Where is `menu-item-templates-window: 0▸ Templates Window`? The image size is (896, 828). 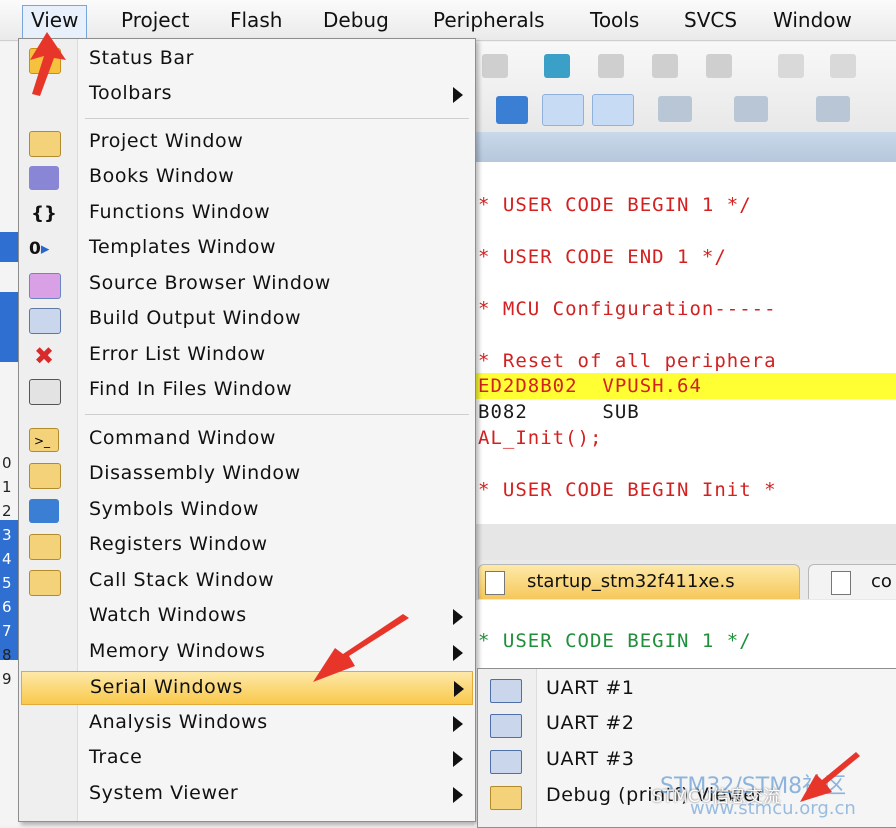 menu-item-templates-window: 0▸ Templates Window is located at coordinates (246, 249).